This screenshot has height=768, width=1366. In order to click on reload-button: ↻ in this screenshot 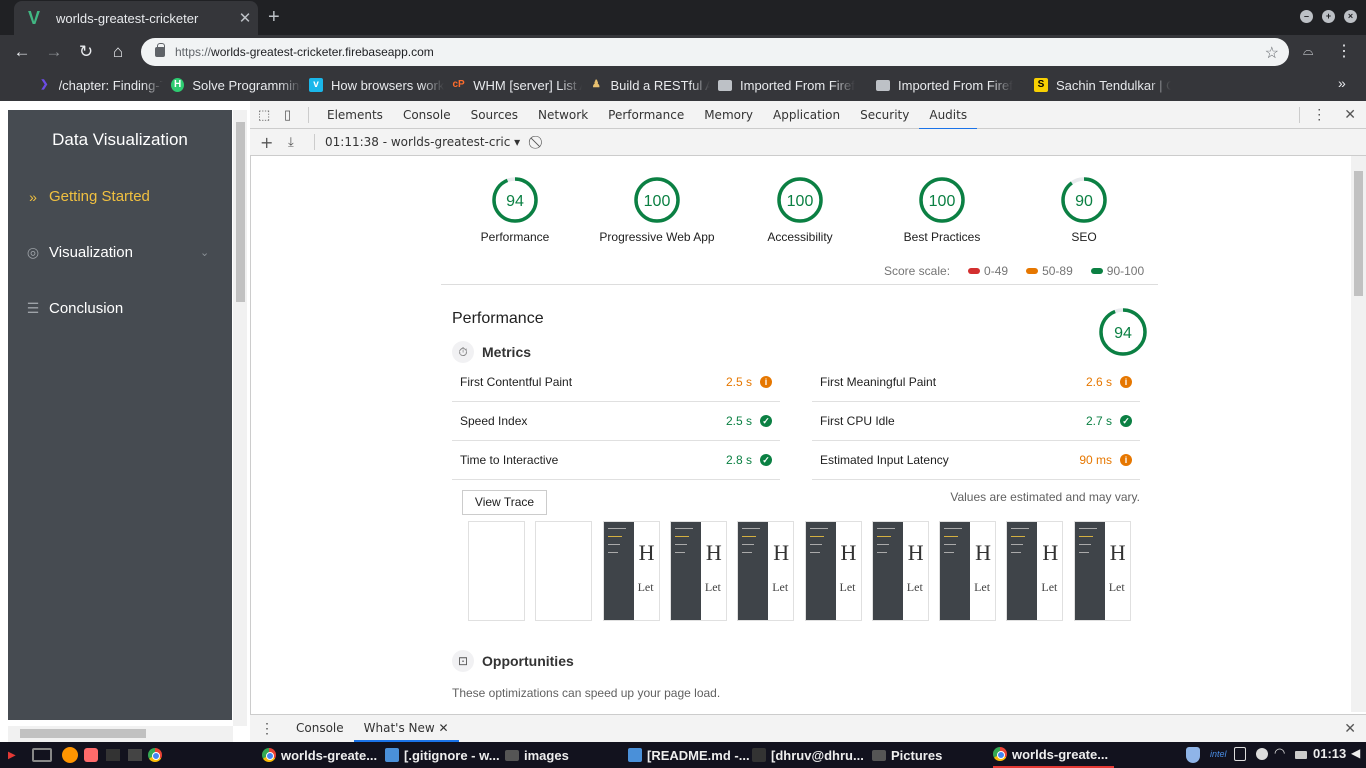, I will do `click(86, 52)`.